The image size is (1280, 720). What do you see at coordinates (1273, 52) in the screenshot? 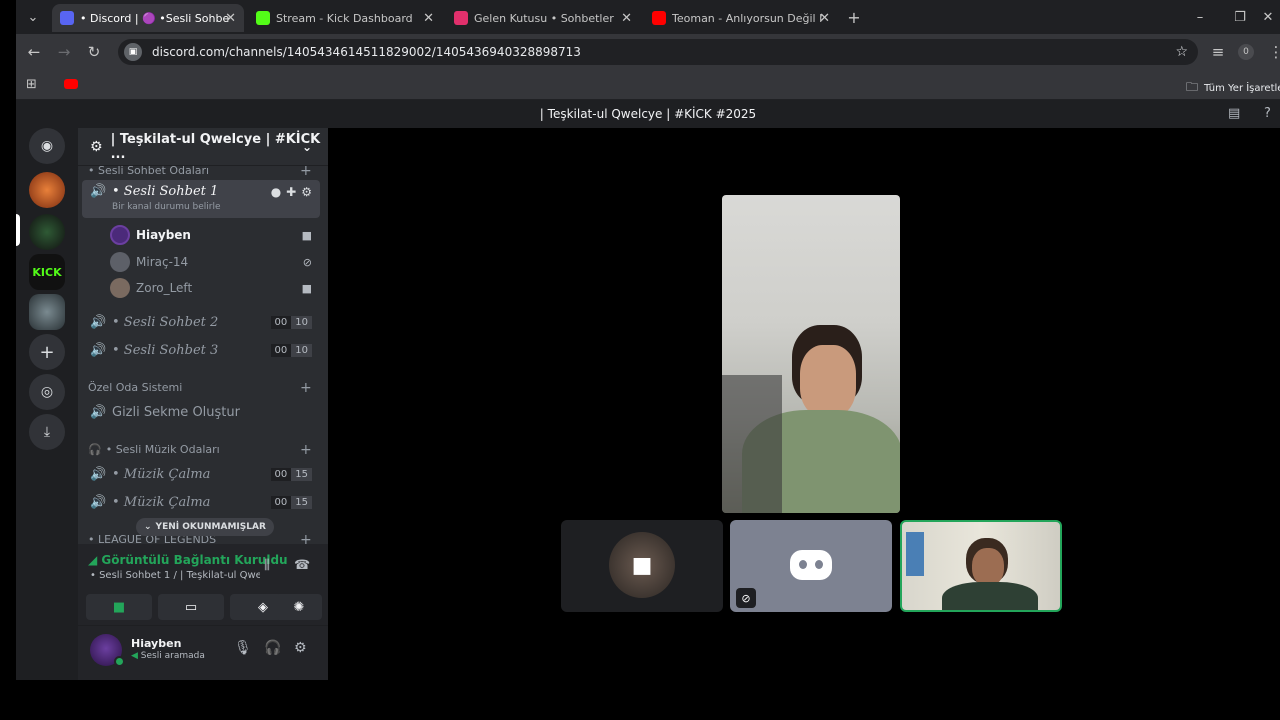
I see `browser-menu-icon: ⋮` at bounding box center [1273, 52].